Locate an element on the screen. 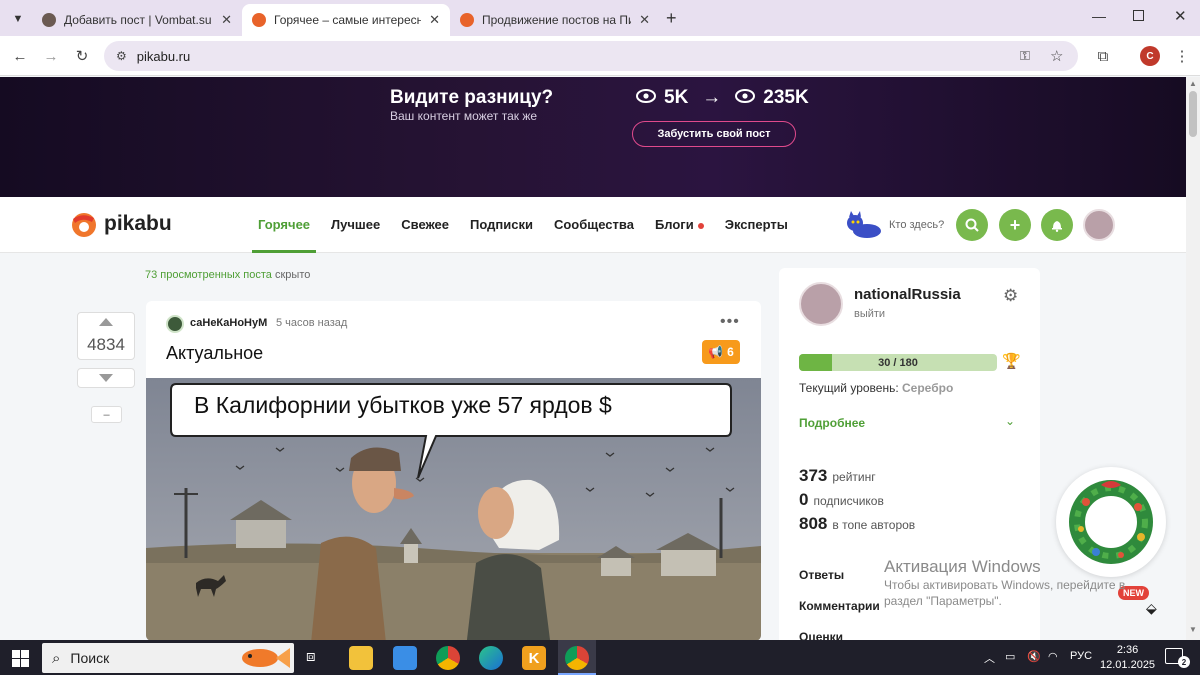 The width and height of the screenshot is (1200, 675). restore-icon is located at coordinates (1138, 15).